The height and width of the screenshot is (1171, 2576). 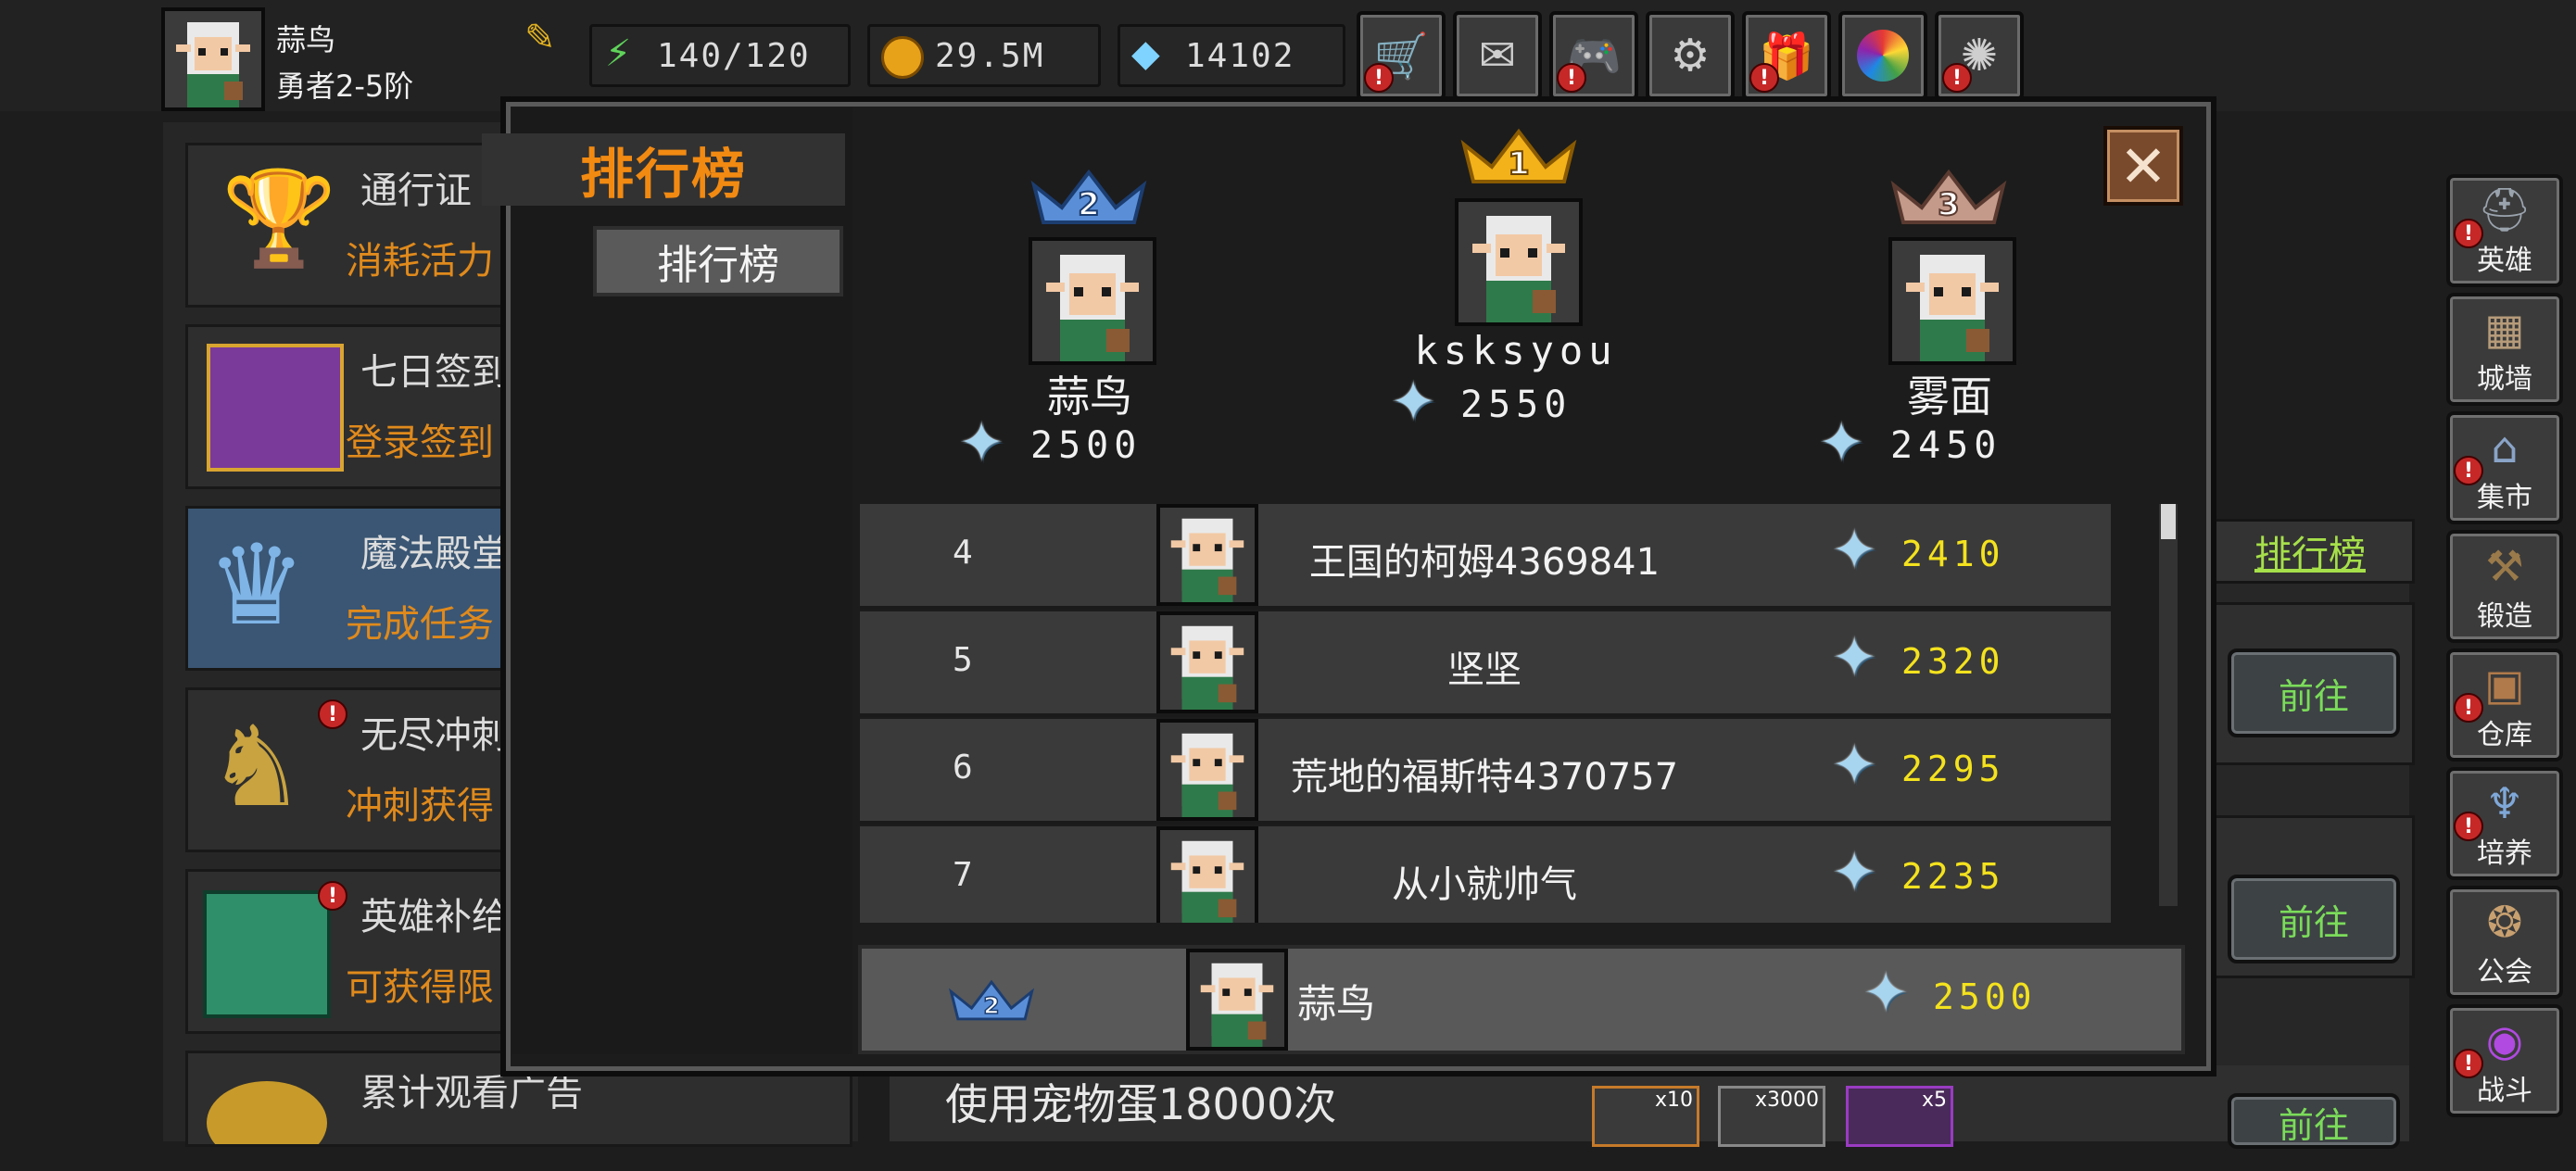 What do you see at coordinates (2504, 1060) in the screenshot?
I see `menu-battle-button: ◉ 战斗!` at bounding box center [2504, 1060].